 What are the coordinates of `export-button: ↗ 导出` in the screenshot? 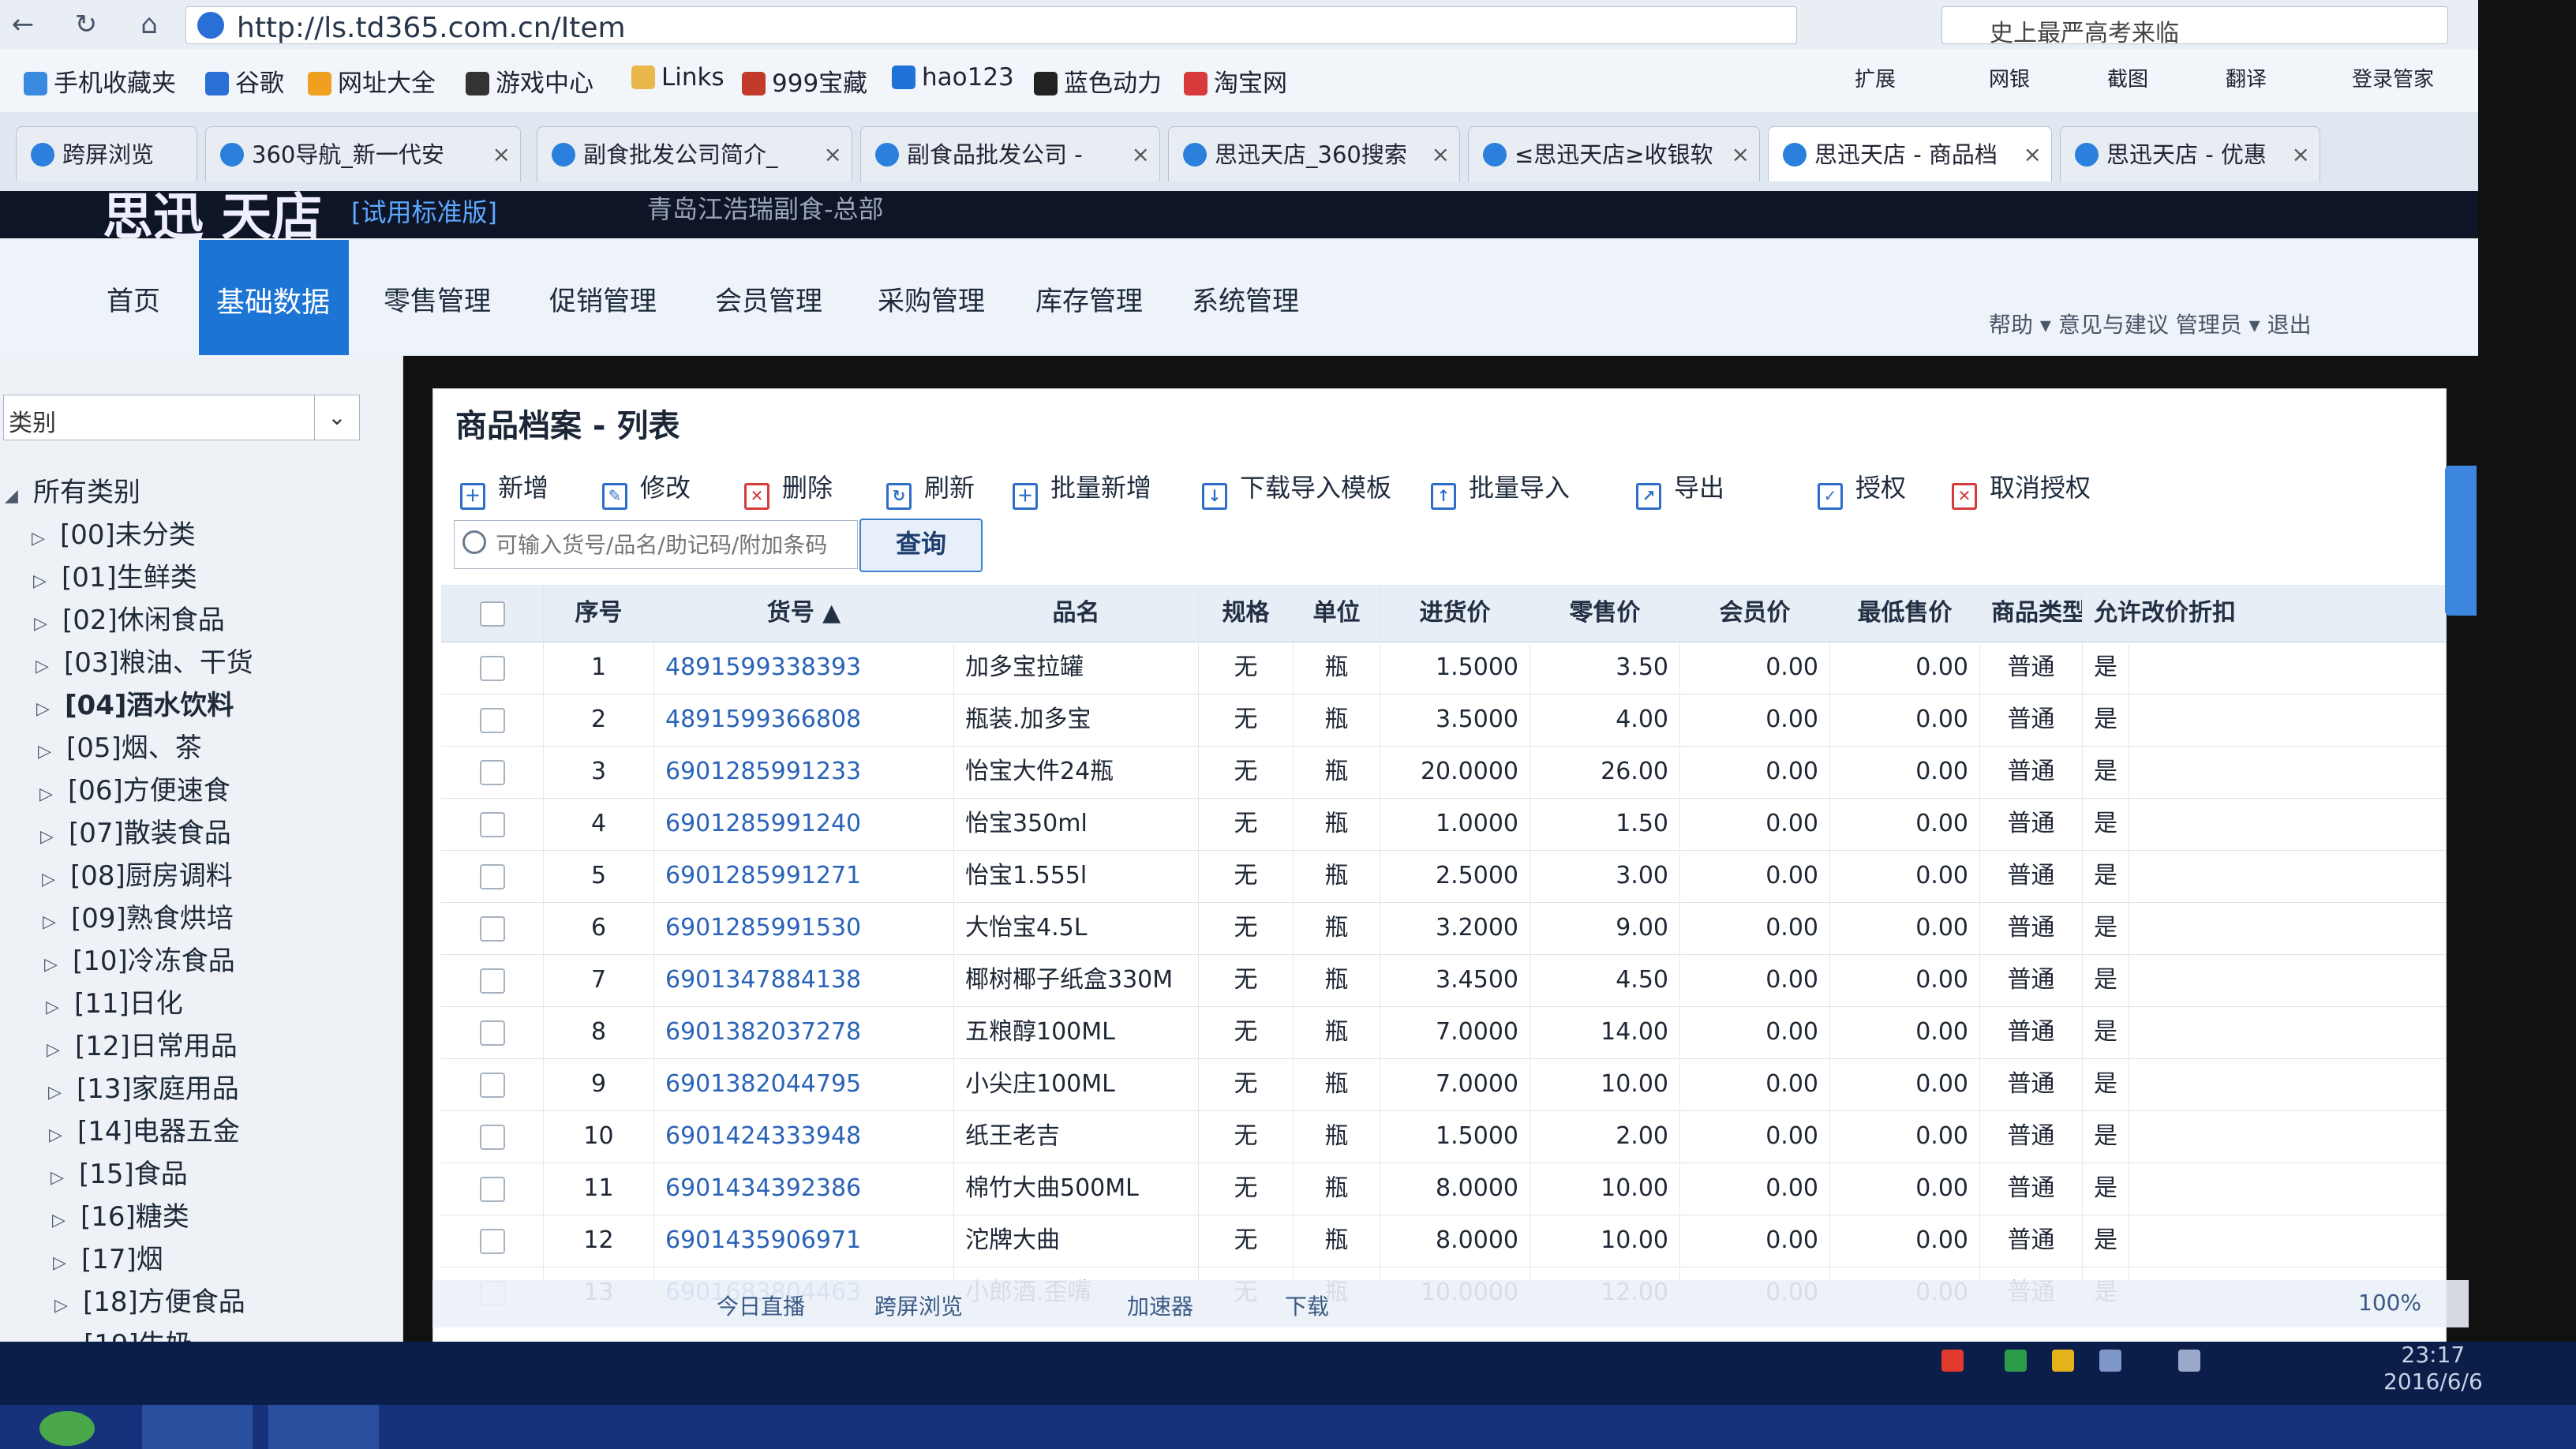 It's located at (1680, 489).